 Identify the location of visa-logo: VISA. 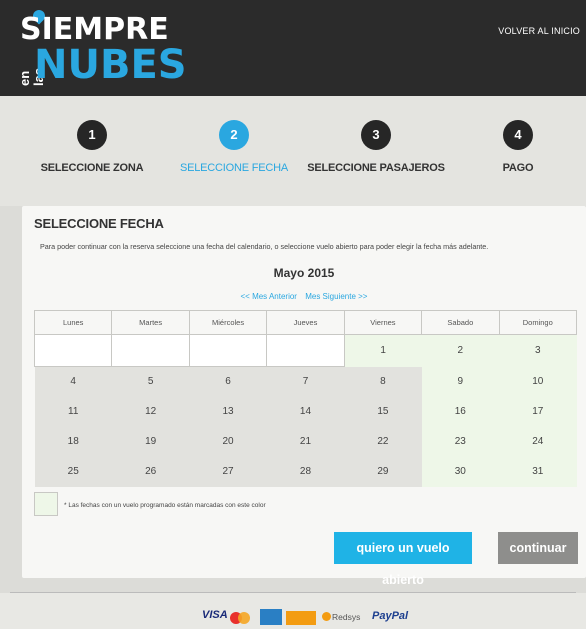
(215, 615).